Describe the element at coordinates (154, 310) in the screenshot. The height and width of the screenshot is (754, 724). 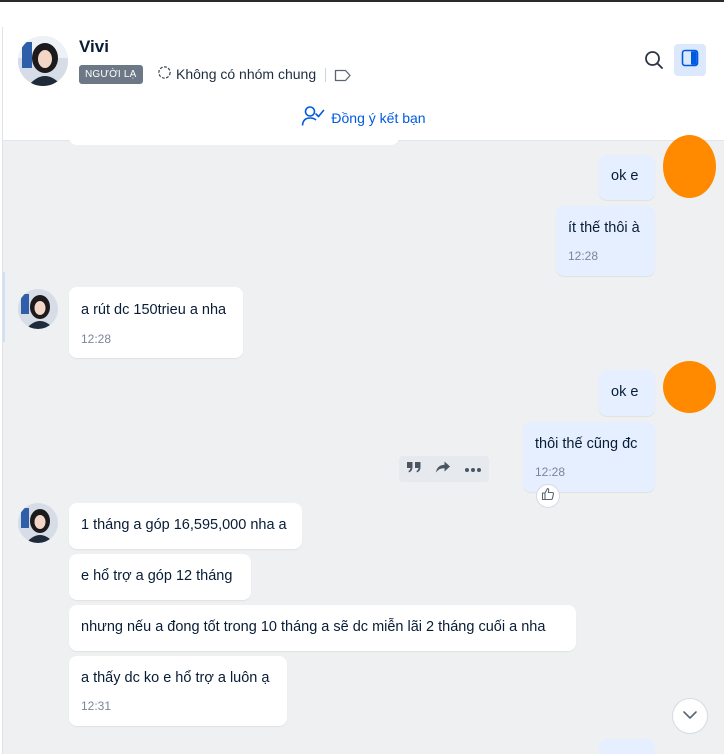
I see `message-text: a rút dc 150trieu a nha` at that location.